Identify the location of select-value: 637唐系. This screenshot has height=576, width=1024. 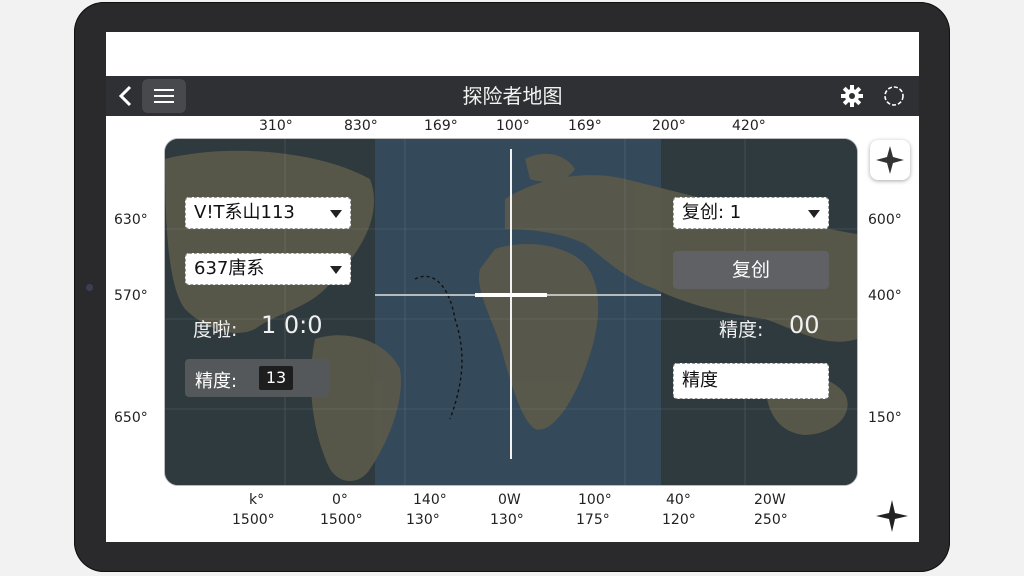
(229, 268).